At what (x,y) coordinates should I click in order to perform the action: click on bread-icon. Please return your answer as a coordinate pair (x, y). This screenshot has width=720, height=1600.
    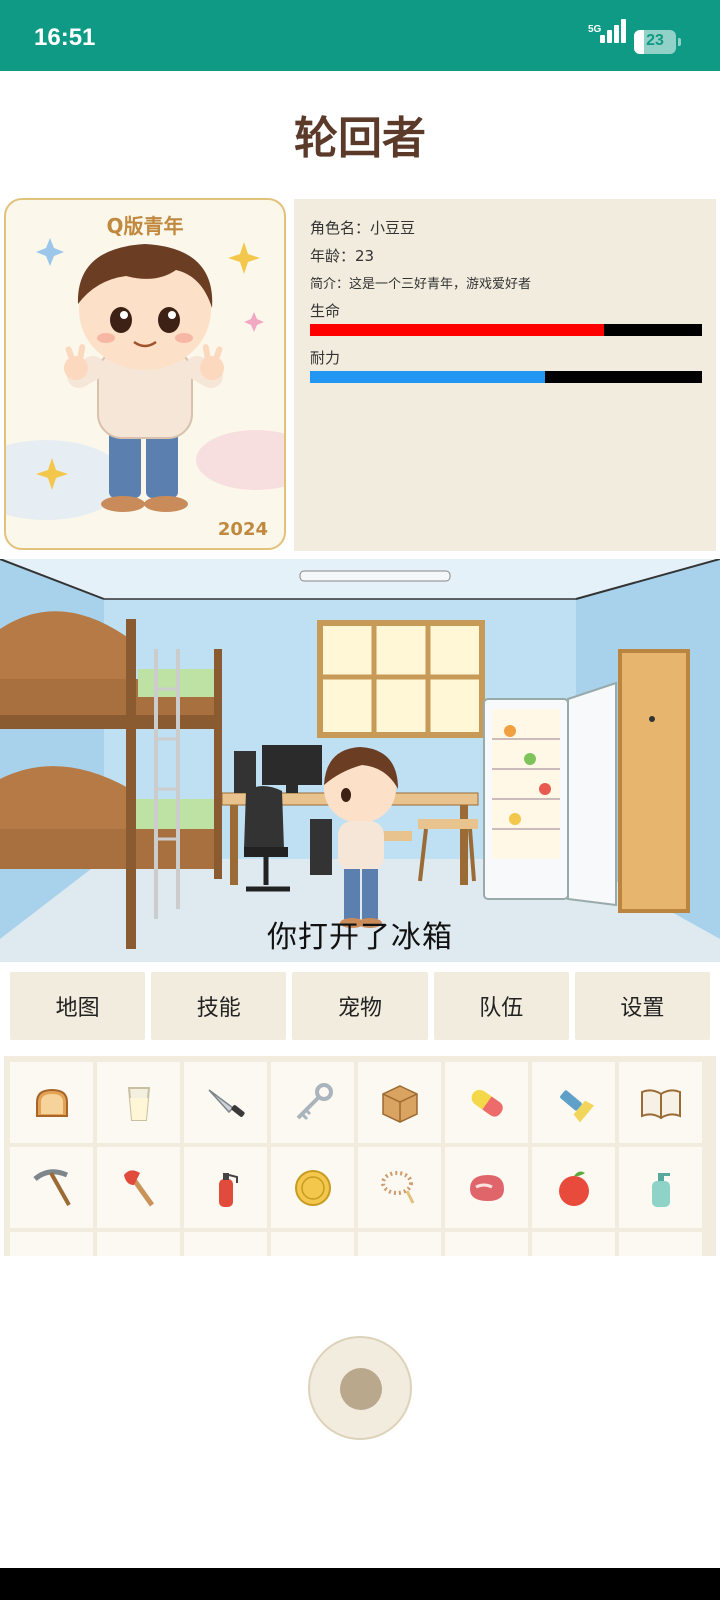
    Looking at the image, I should click on (51, 1102).